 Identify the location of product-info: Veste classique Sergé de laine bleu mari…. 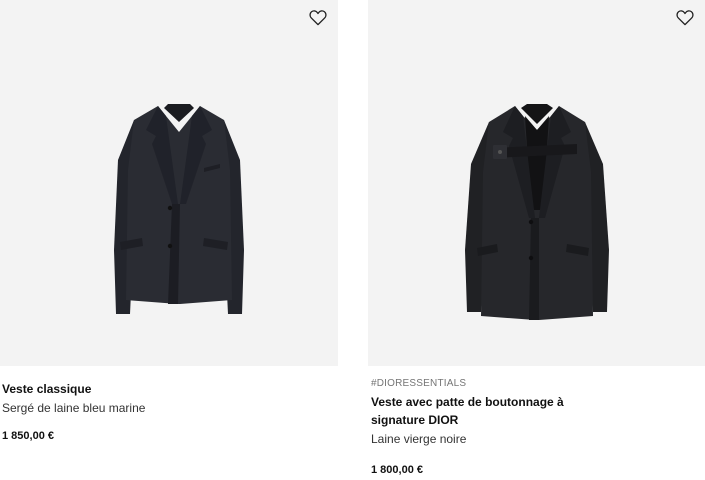
(169, 411).